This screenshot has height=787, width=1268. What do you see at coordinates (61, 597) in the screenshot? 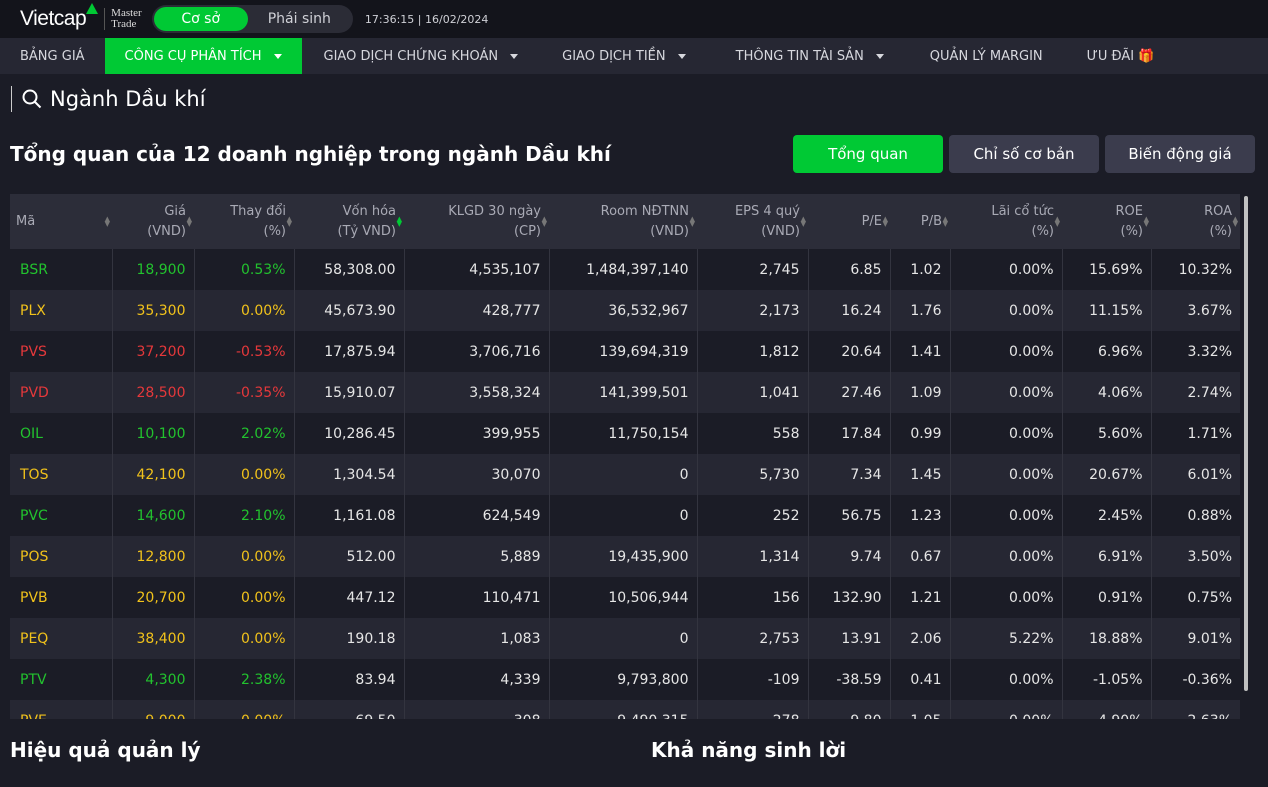
I see `ticker-cell: PVB` at bounding box center [61, 597].